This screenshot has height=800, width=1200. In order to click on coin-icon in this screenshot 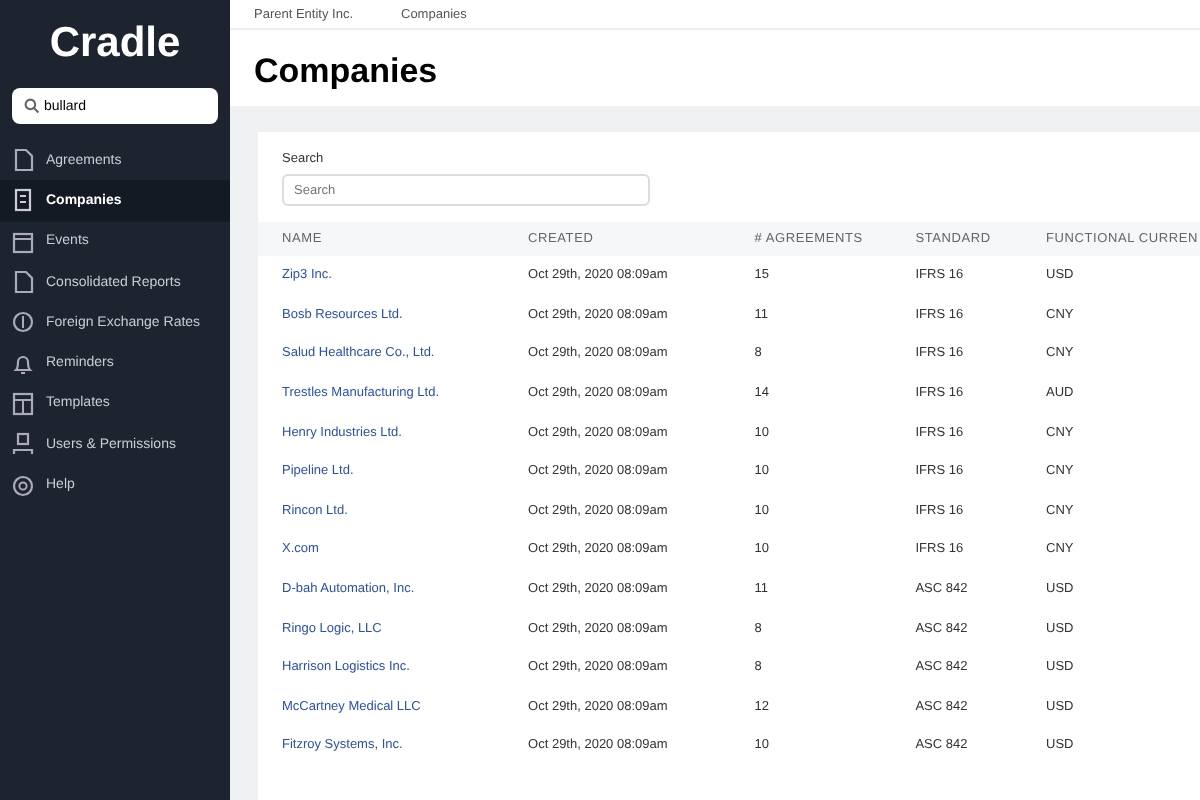, I will do `click(23, 322)`.